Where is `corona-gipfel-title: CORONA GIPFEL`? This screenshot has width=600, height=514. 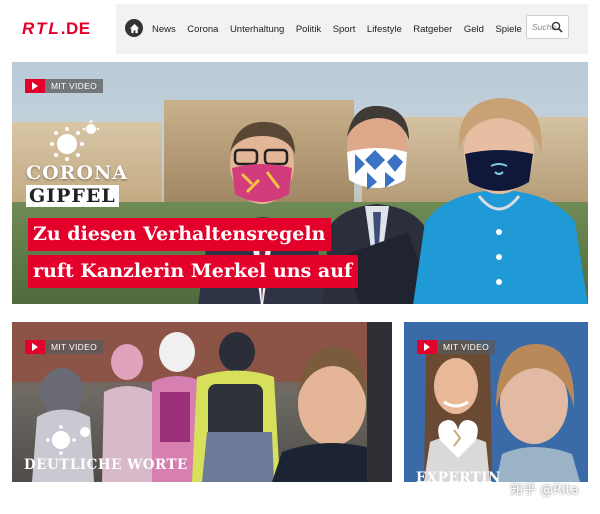 corona-gipfel-title: CORONA GIPFEL is located at coordinates (77, 184).